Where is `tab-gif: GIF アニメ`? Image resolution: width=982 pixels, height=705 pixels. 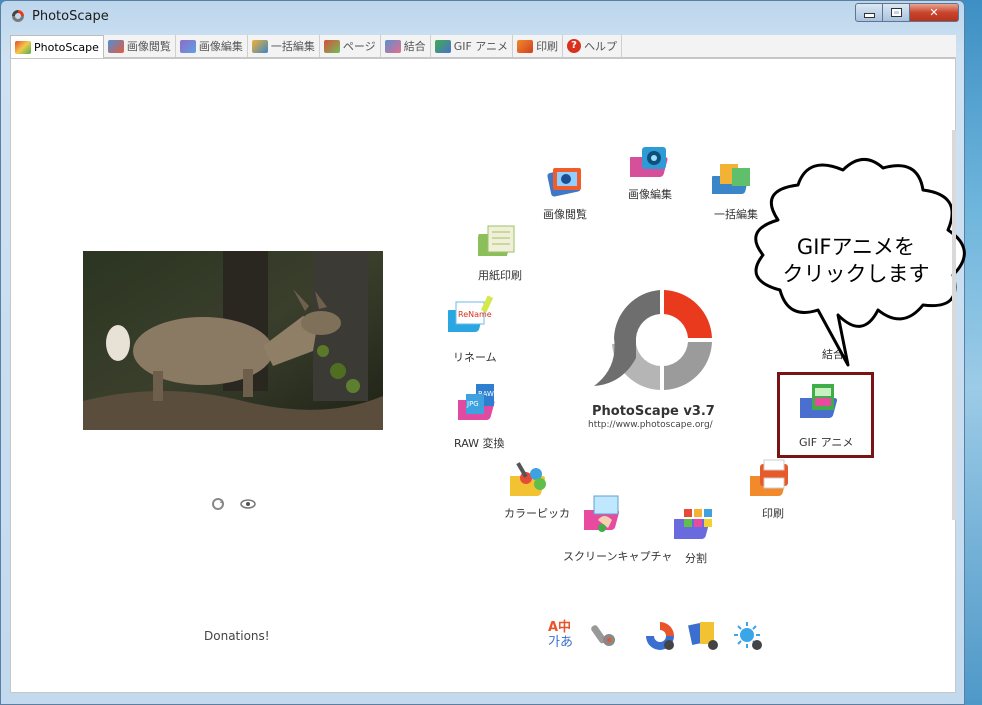
tab-gif: GIF アニメ is located at coordinates (472, 46).